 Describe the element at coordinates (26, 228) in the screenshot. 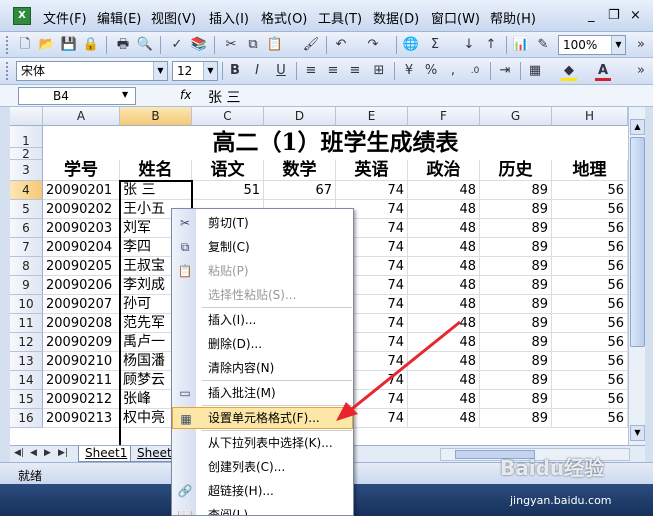

I see `row-header-6: 6` at that location.